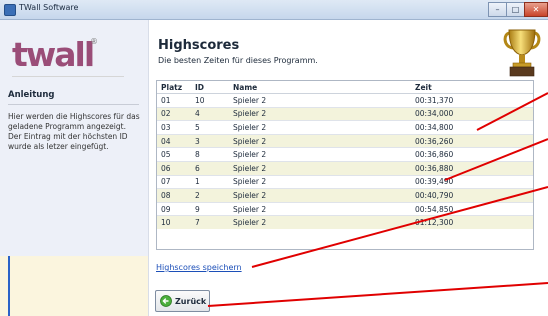 This screenshot has width=548, height=316. I want to click on table-row: 06 6 Spieler 2 00:36,880, so click(345, 168).